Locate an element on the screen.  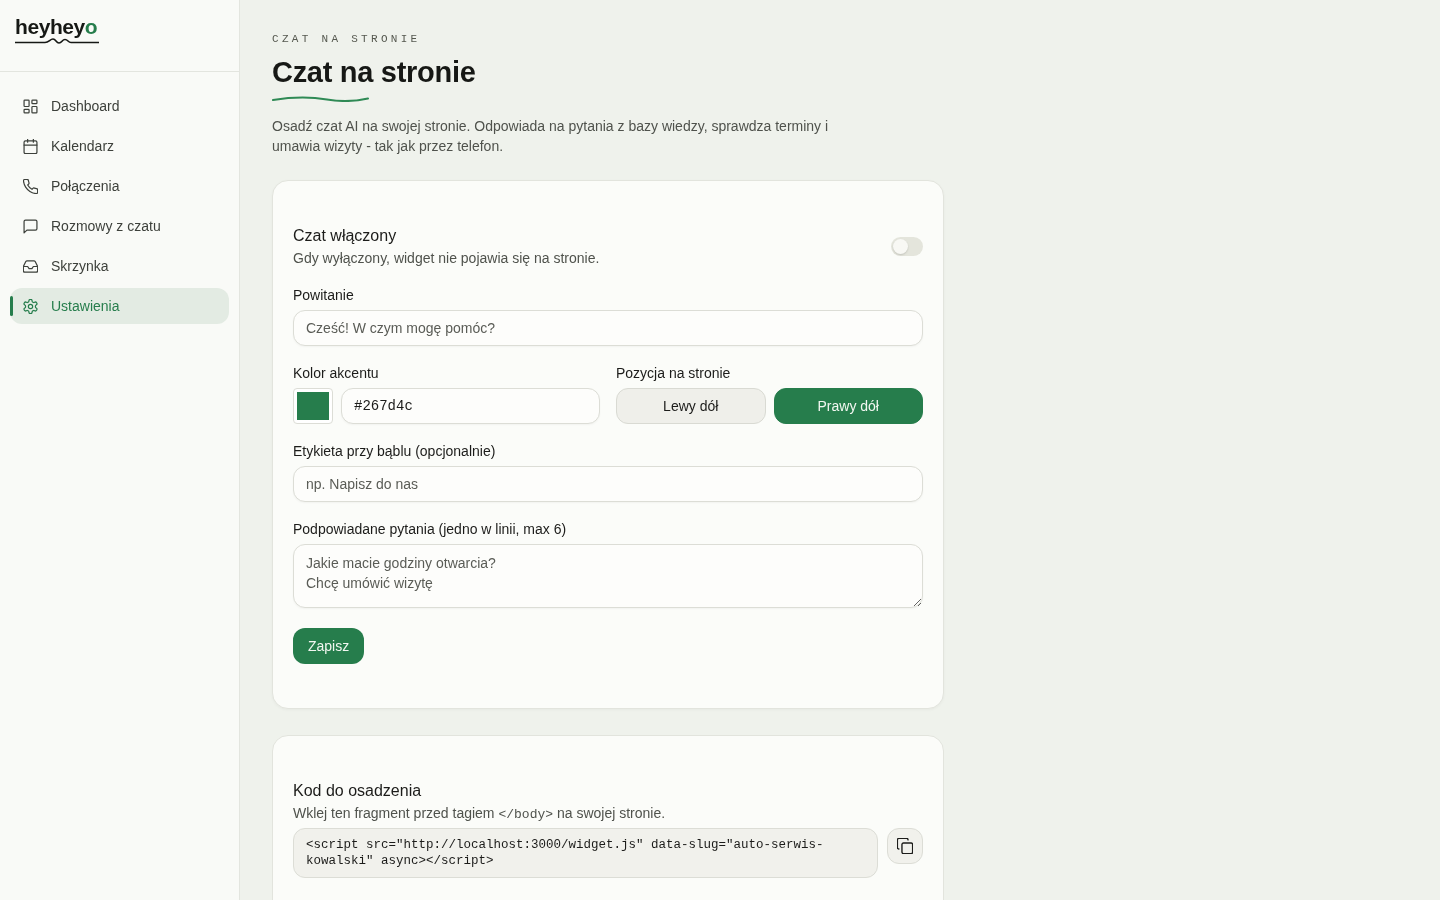
field-label: Etykieta przy bąblu (opcjonalnie) is located at coordinates (394, 451).